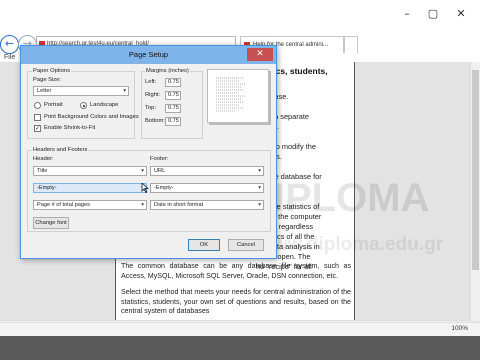  Describe the element at coordinates (9, 57) in the screenshot. I see `menu-file: File` at that location.